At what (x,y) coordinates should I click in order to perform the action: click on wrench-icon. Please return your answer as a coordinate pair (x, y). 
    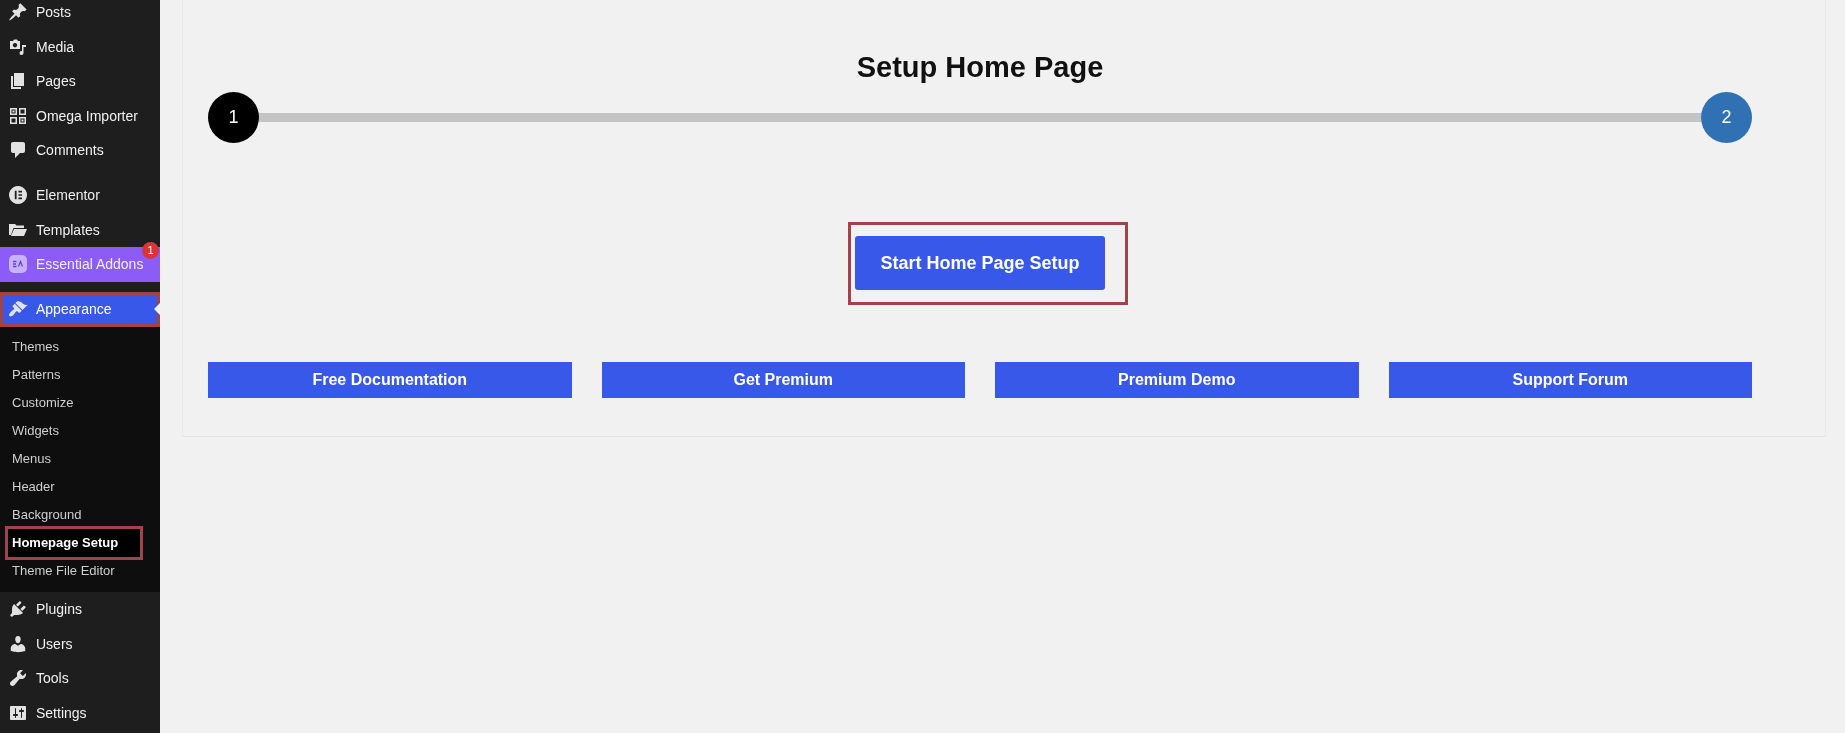
    Looking at the image, I should click on (18, 678).